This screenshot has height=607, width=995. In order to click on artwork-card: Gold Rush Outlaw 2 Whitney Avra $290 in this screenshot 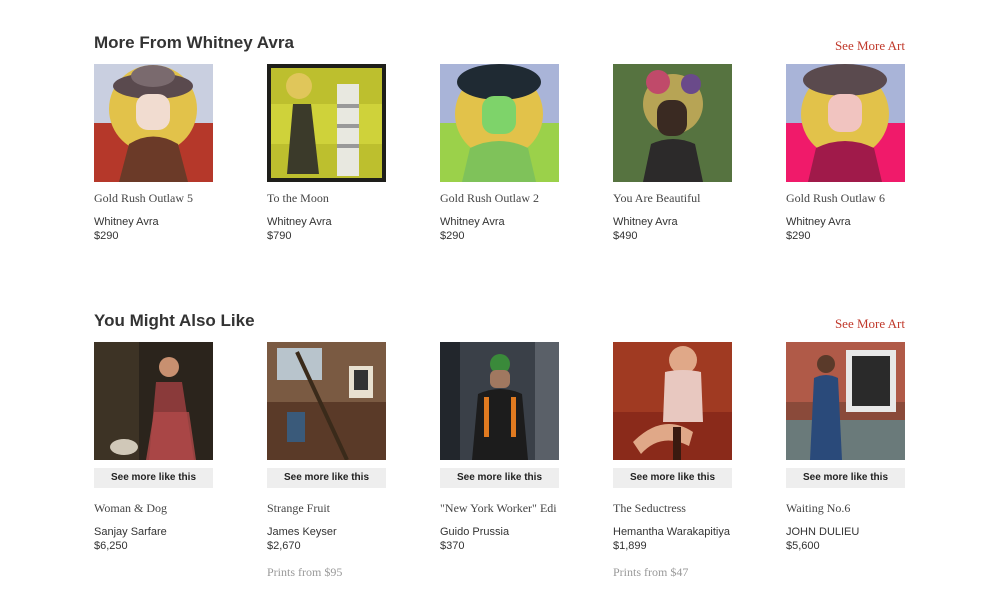, I will do `click(499, 153)`.